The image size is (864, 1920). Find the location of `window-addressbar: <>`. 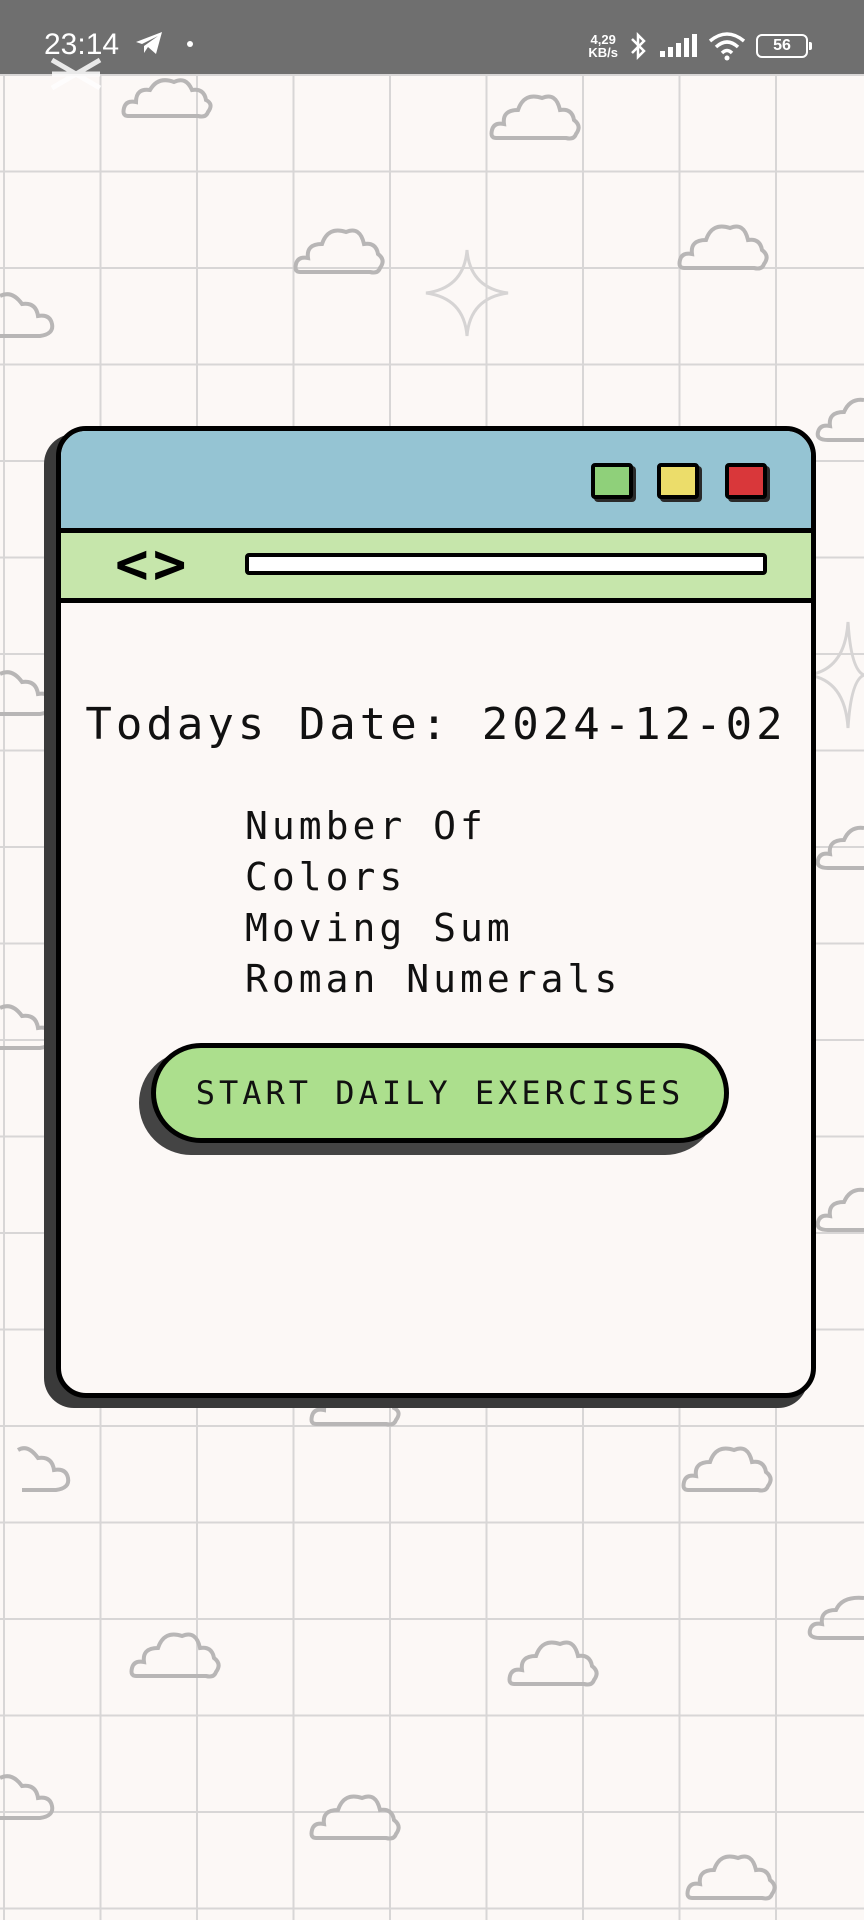

window-addressbar: <> is located at coordinates (436, 568).